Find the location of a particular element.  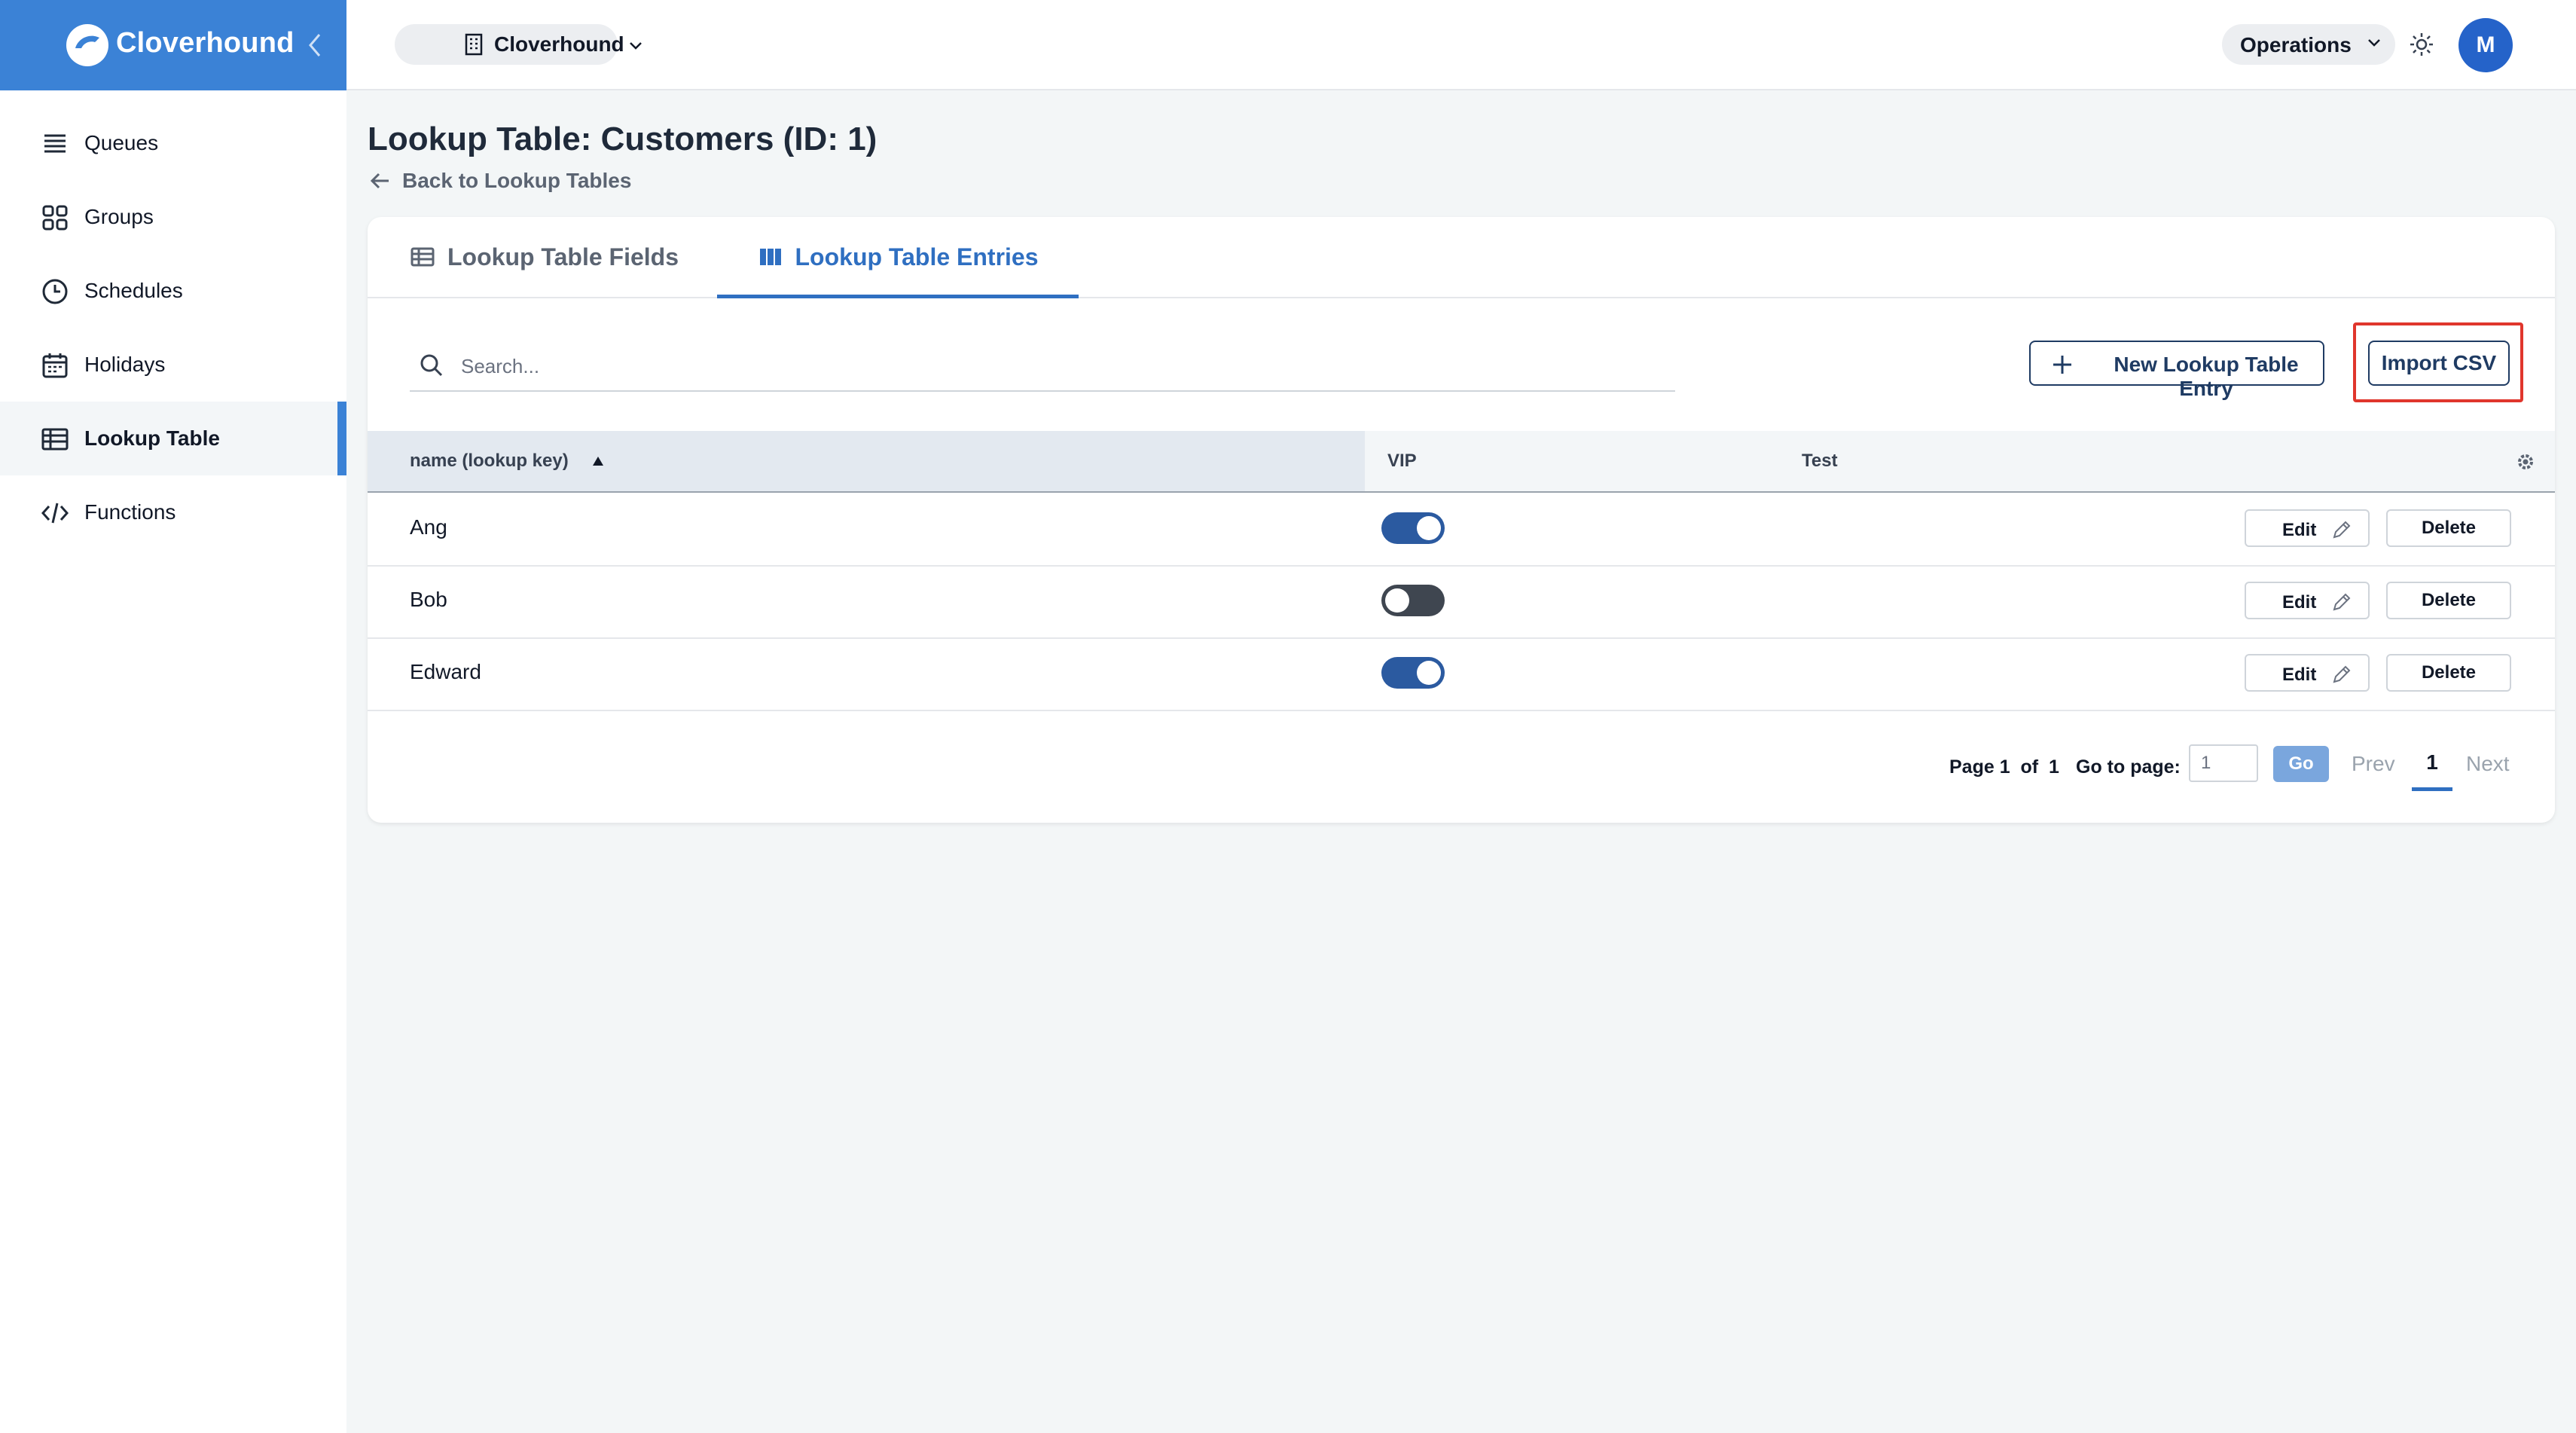

goto-page-input is located at coordinates (2223, 763).